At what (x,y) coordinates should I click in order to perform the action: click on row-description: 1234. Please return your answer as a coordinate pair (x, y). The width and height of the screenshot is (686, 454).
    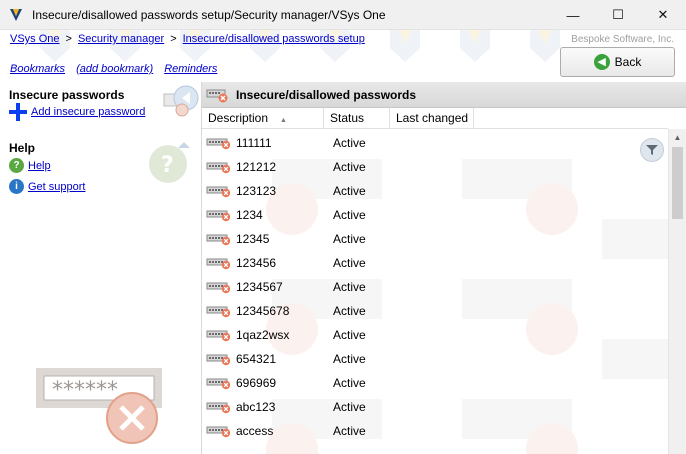
    Looking at the image, I should click on (249, 215).